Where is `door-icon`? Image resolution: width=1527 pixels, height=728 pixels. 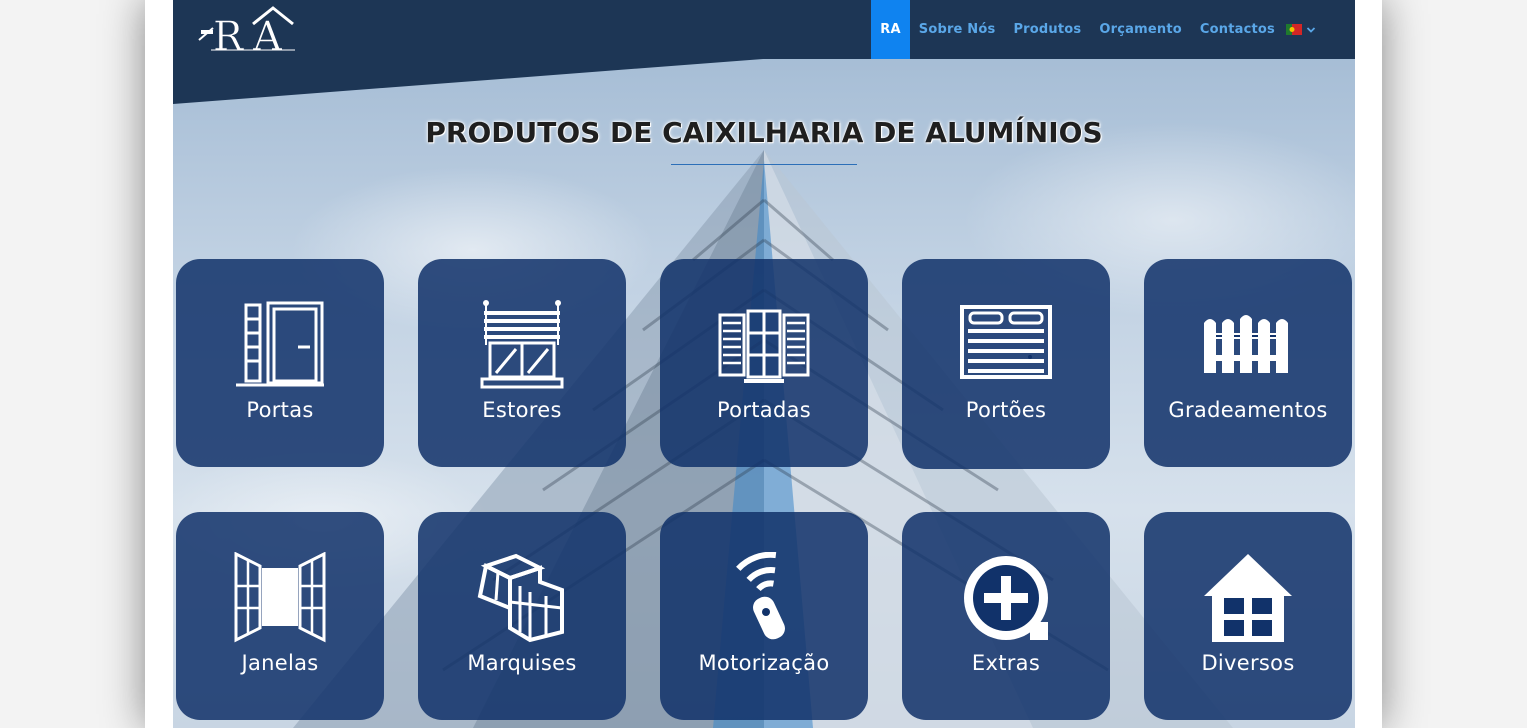
door-icon is located at coordinates (280, 344).